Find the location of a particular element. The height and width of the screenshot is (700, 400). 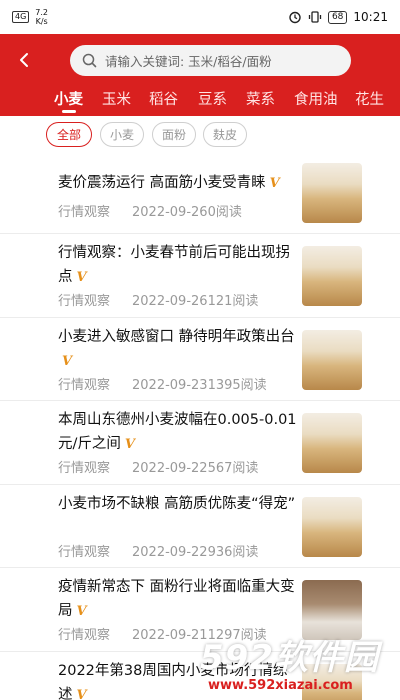

article-title: 麦价震荡运行 高面筋小麦受青睐 V is located at coordinates (178, 183).